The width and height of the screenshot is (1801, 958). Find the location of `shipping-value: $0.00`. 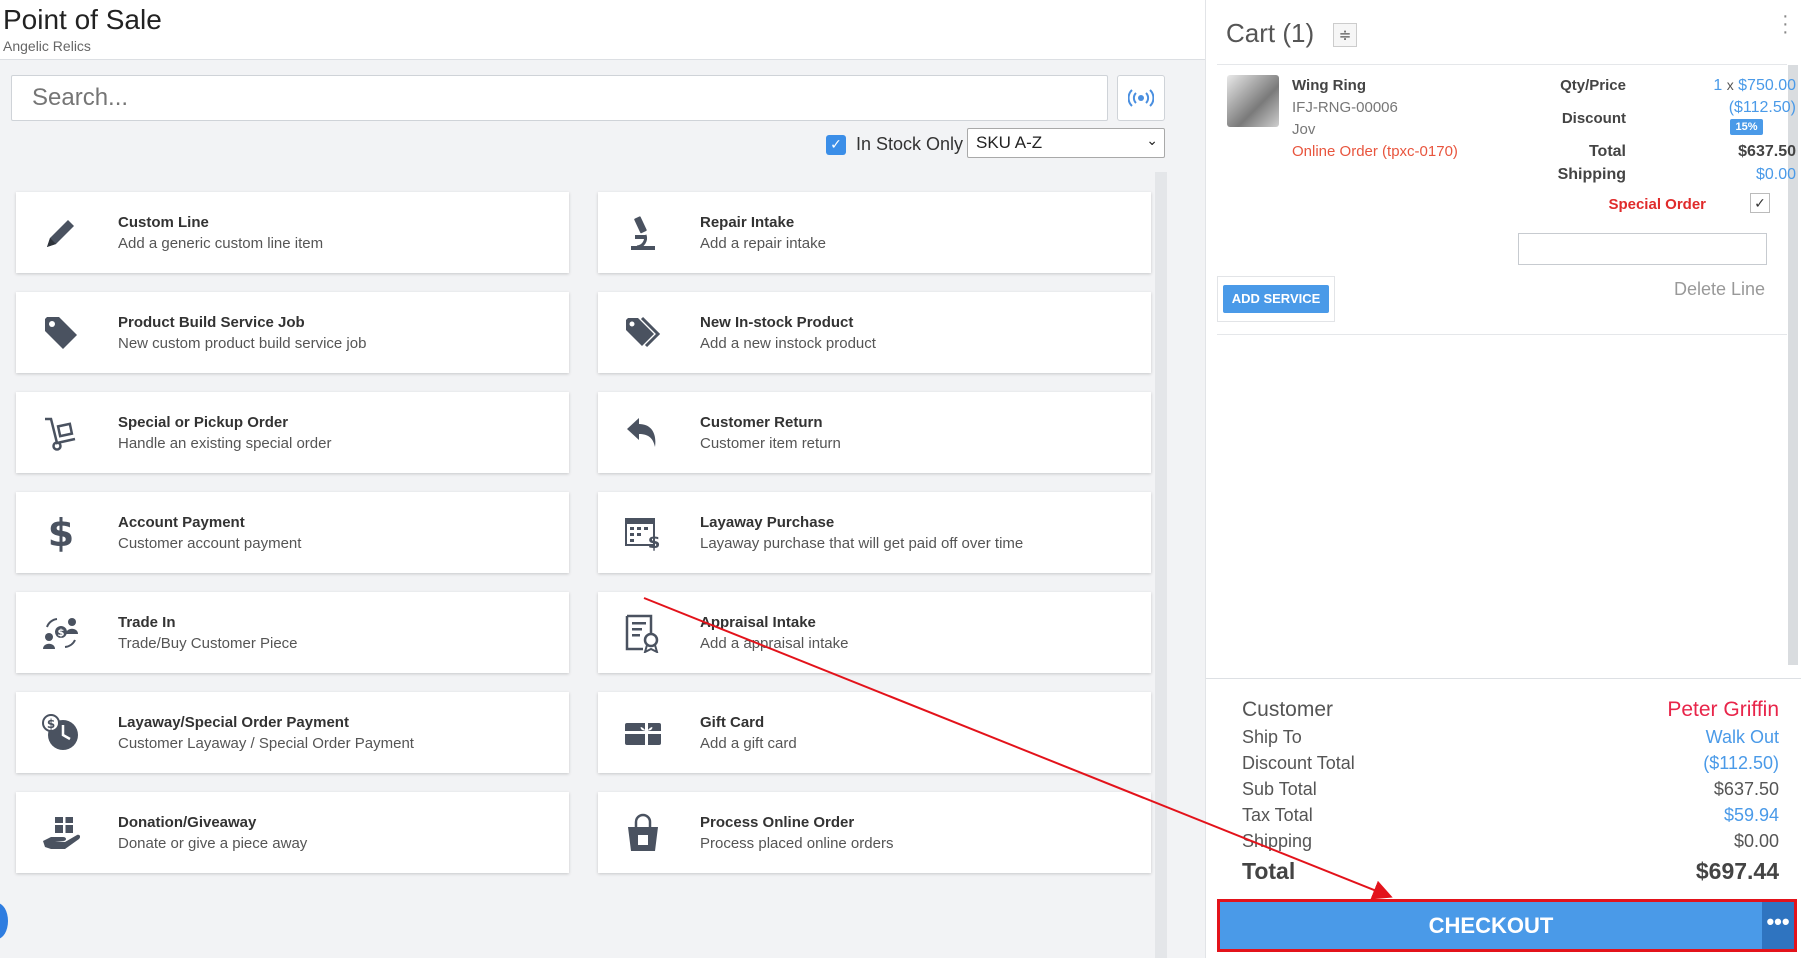

shipping-value: $0.00 is located at coordinates (1756, 841).